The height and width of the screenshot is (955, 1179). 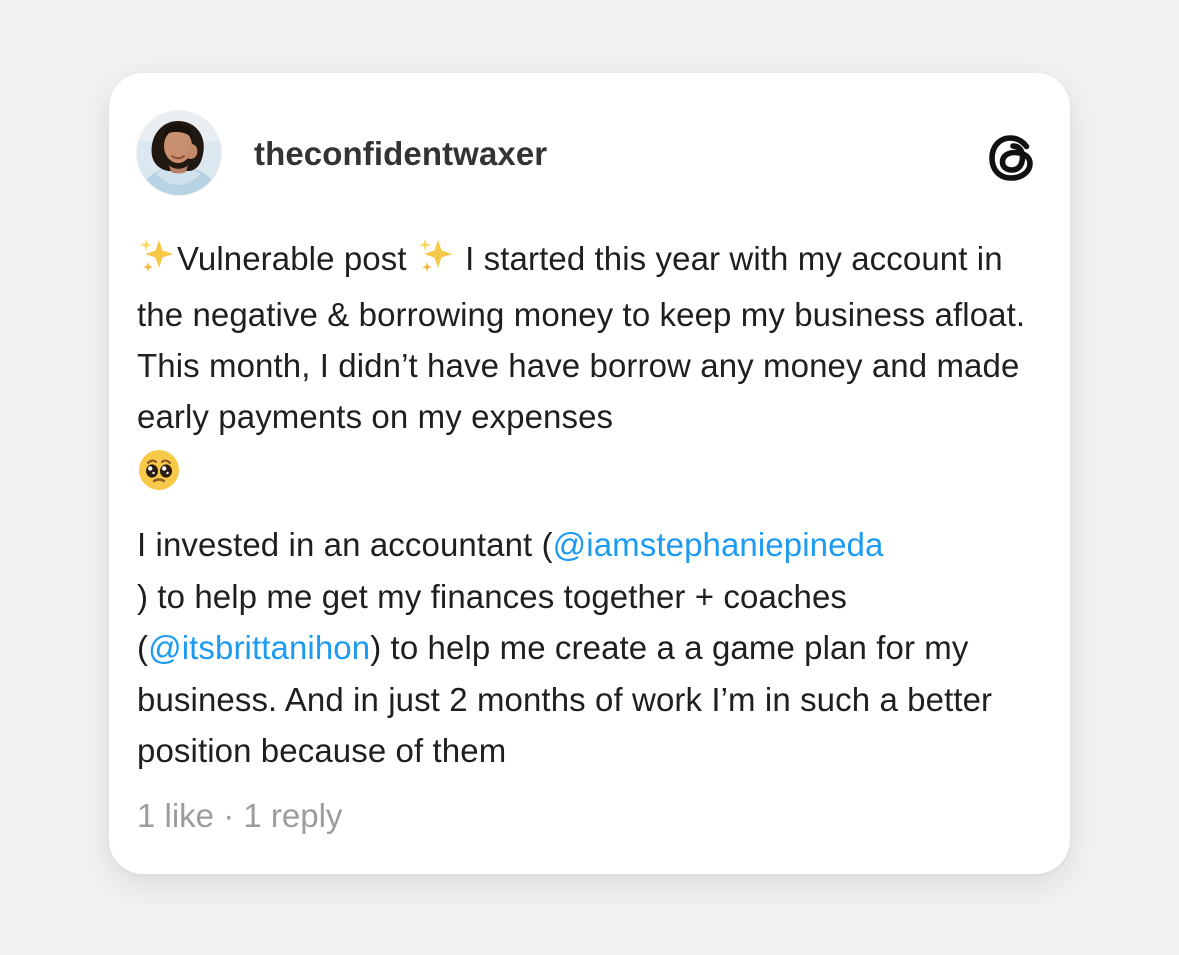 I want to click on author-avatar, so click(x=179, y=153).